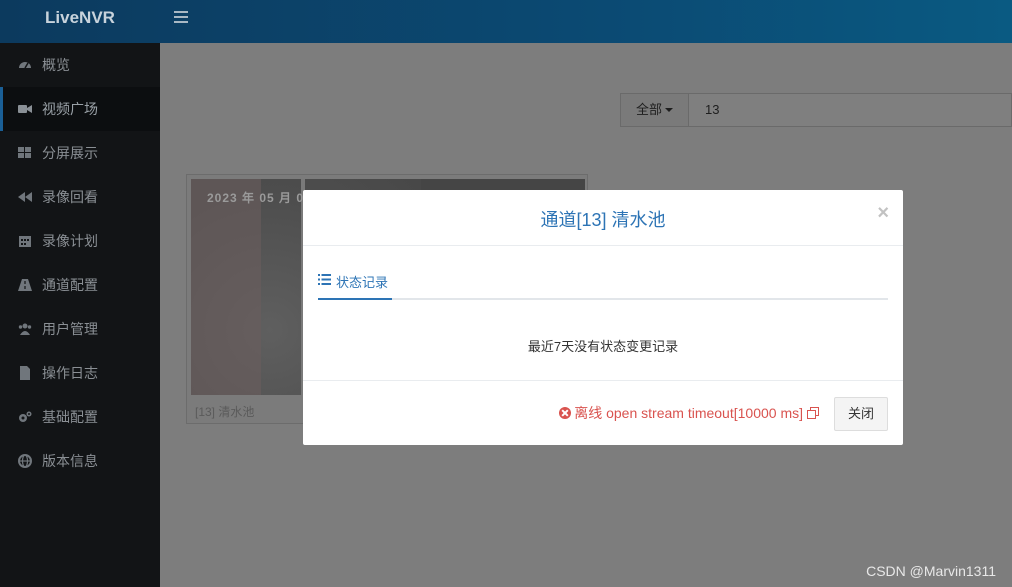 Image resolution: width=1012 pixels, height=587 pixels. I want to click on sidebar-item-operation-log: 操作日志, so click(80, 373).